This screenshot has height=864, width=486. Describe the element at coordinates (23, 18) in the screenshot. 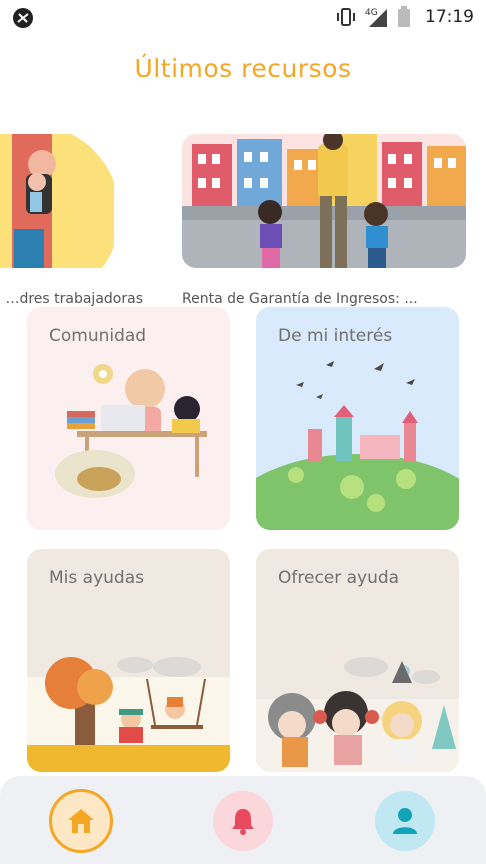

I see `no-sync-icon` at that location.